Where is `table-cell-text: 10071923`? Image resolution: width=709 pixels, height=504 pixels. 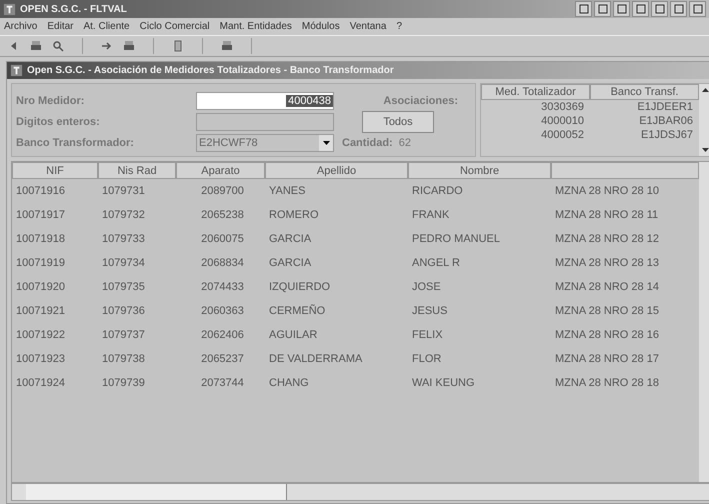 table-cell-text: 10071923 is located at coordinates (40, 359).